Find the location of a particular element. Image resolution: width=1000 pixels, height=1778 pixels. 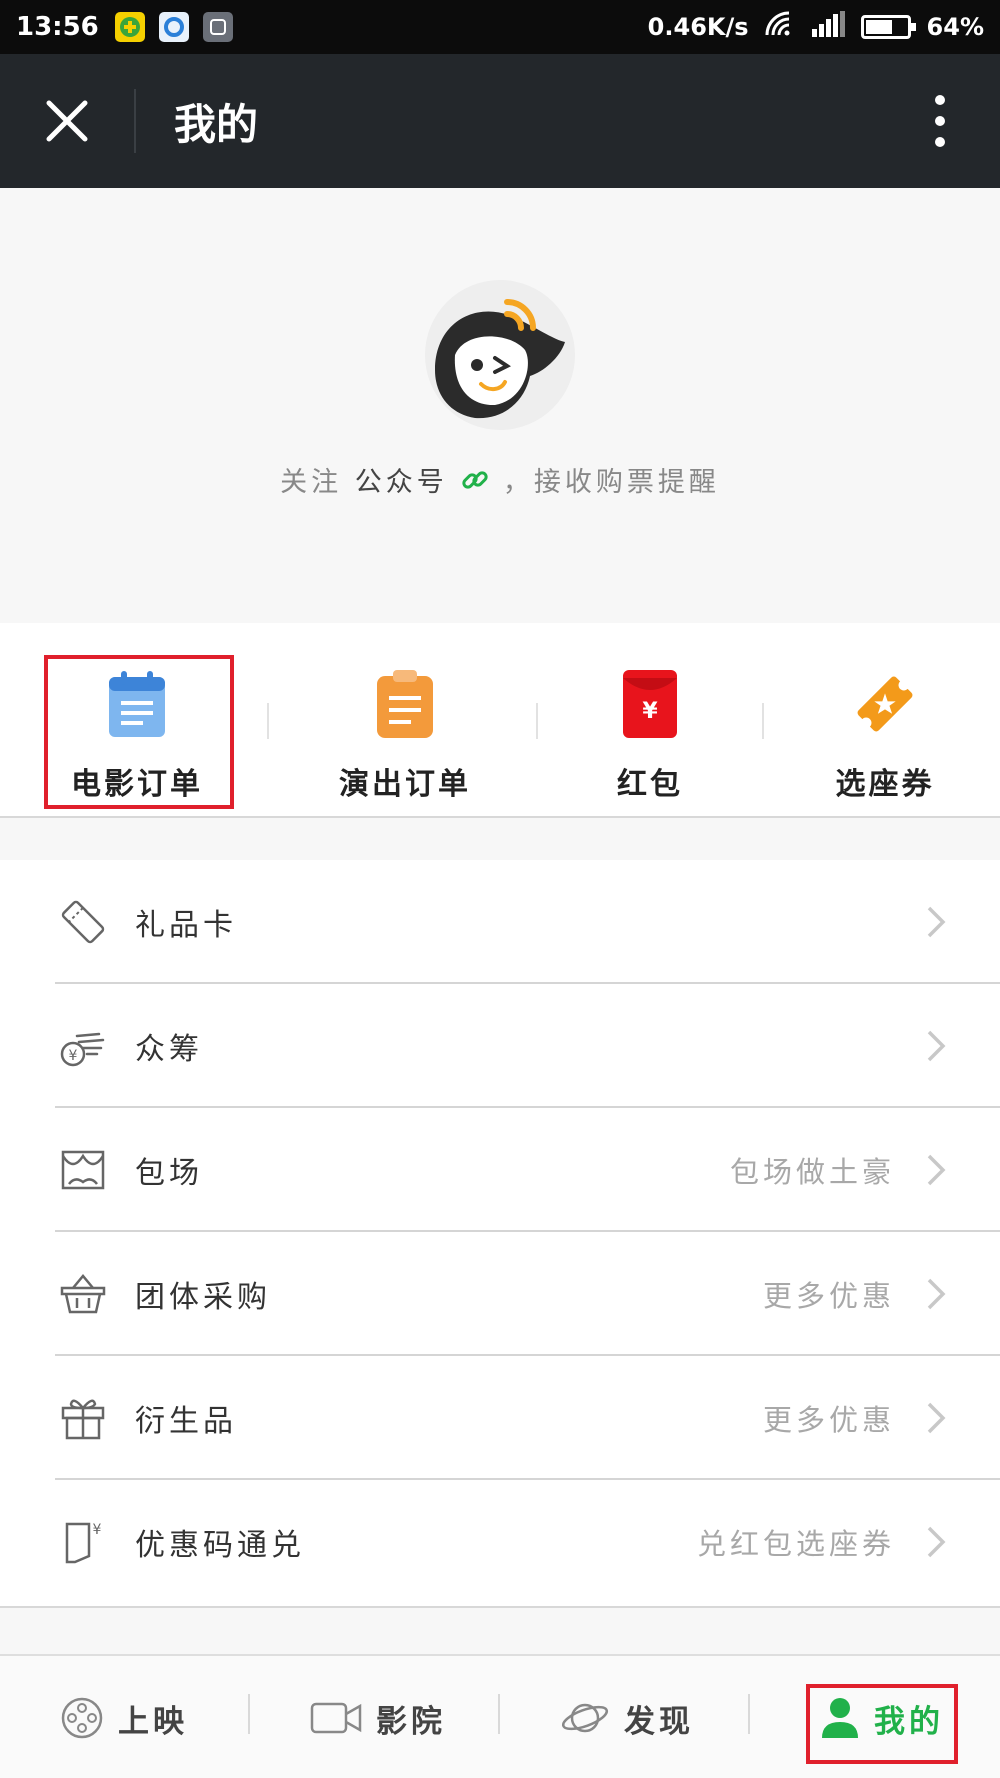

more-menu-button is located at coordinates (940, 121).